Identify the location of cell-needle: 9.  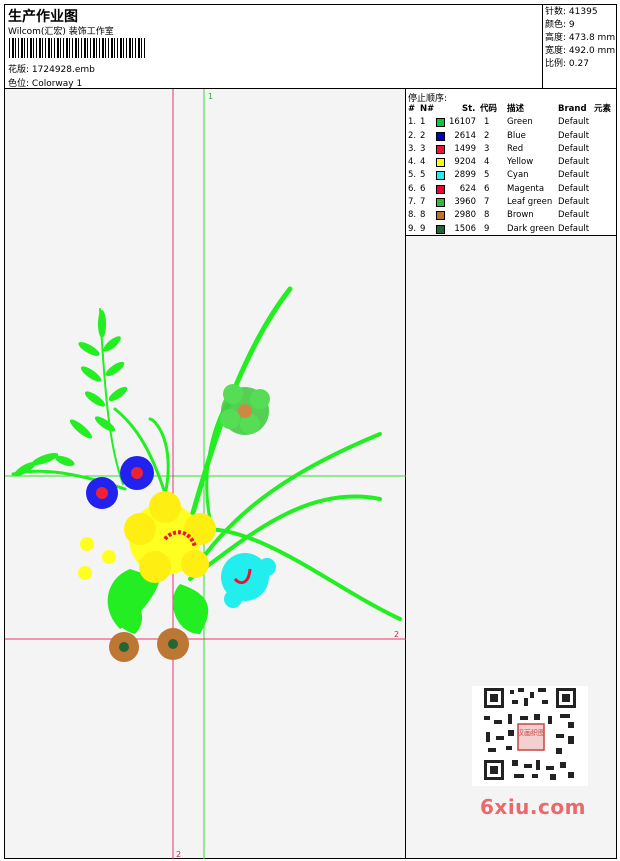
(423, 228).